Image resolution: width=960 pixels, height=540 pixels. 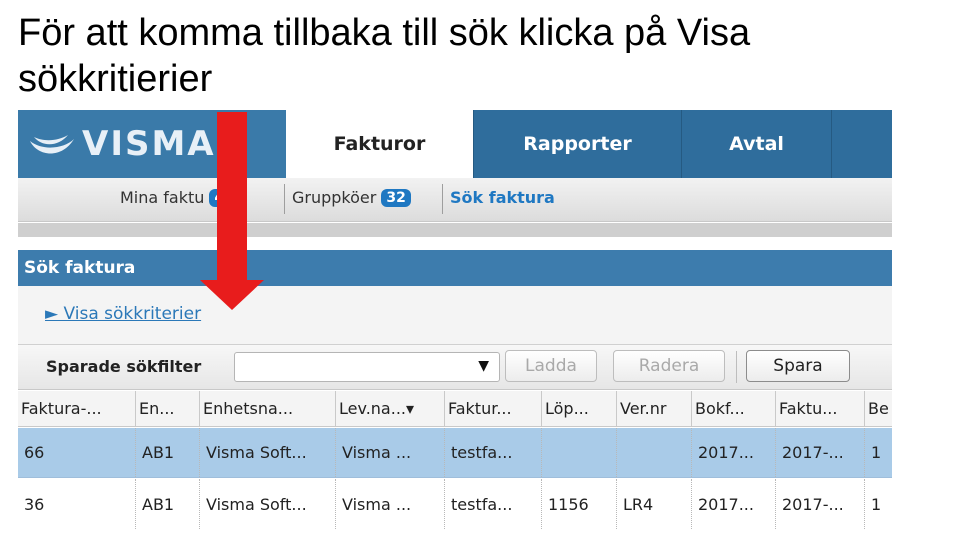 I want to click on criteria-area: ► Visa sökkriterier, so click(x=455, y=315).